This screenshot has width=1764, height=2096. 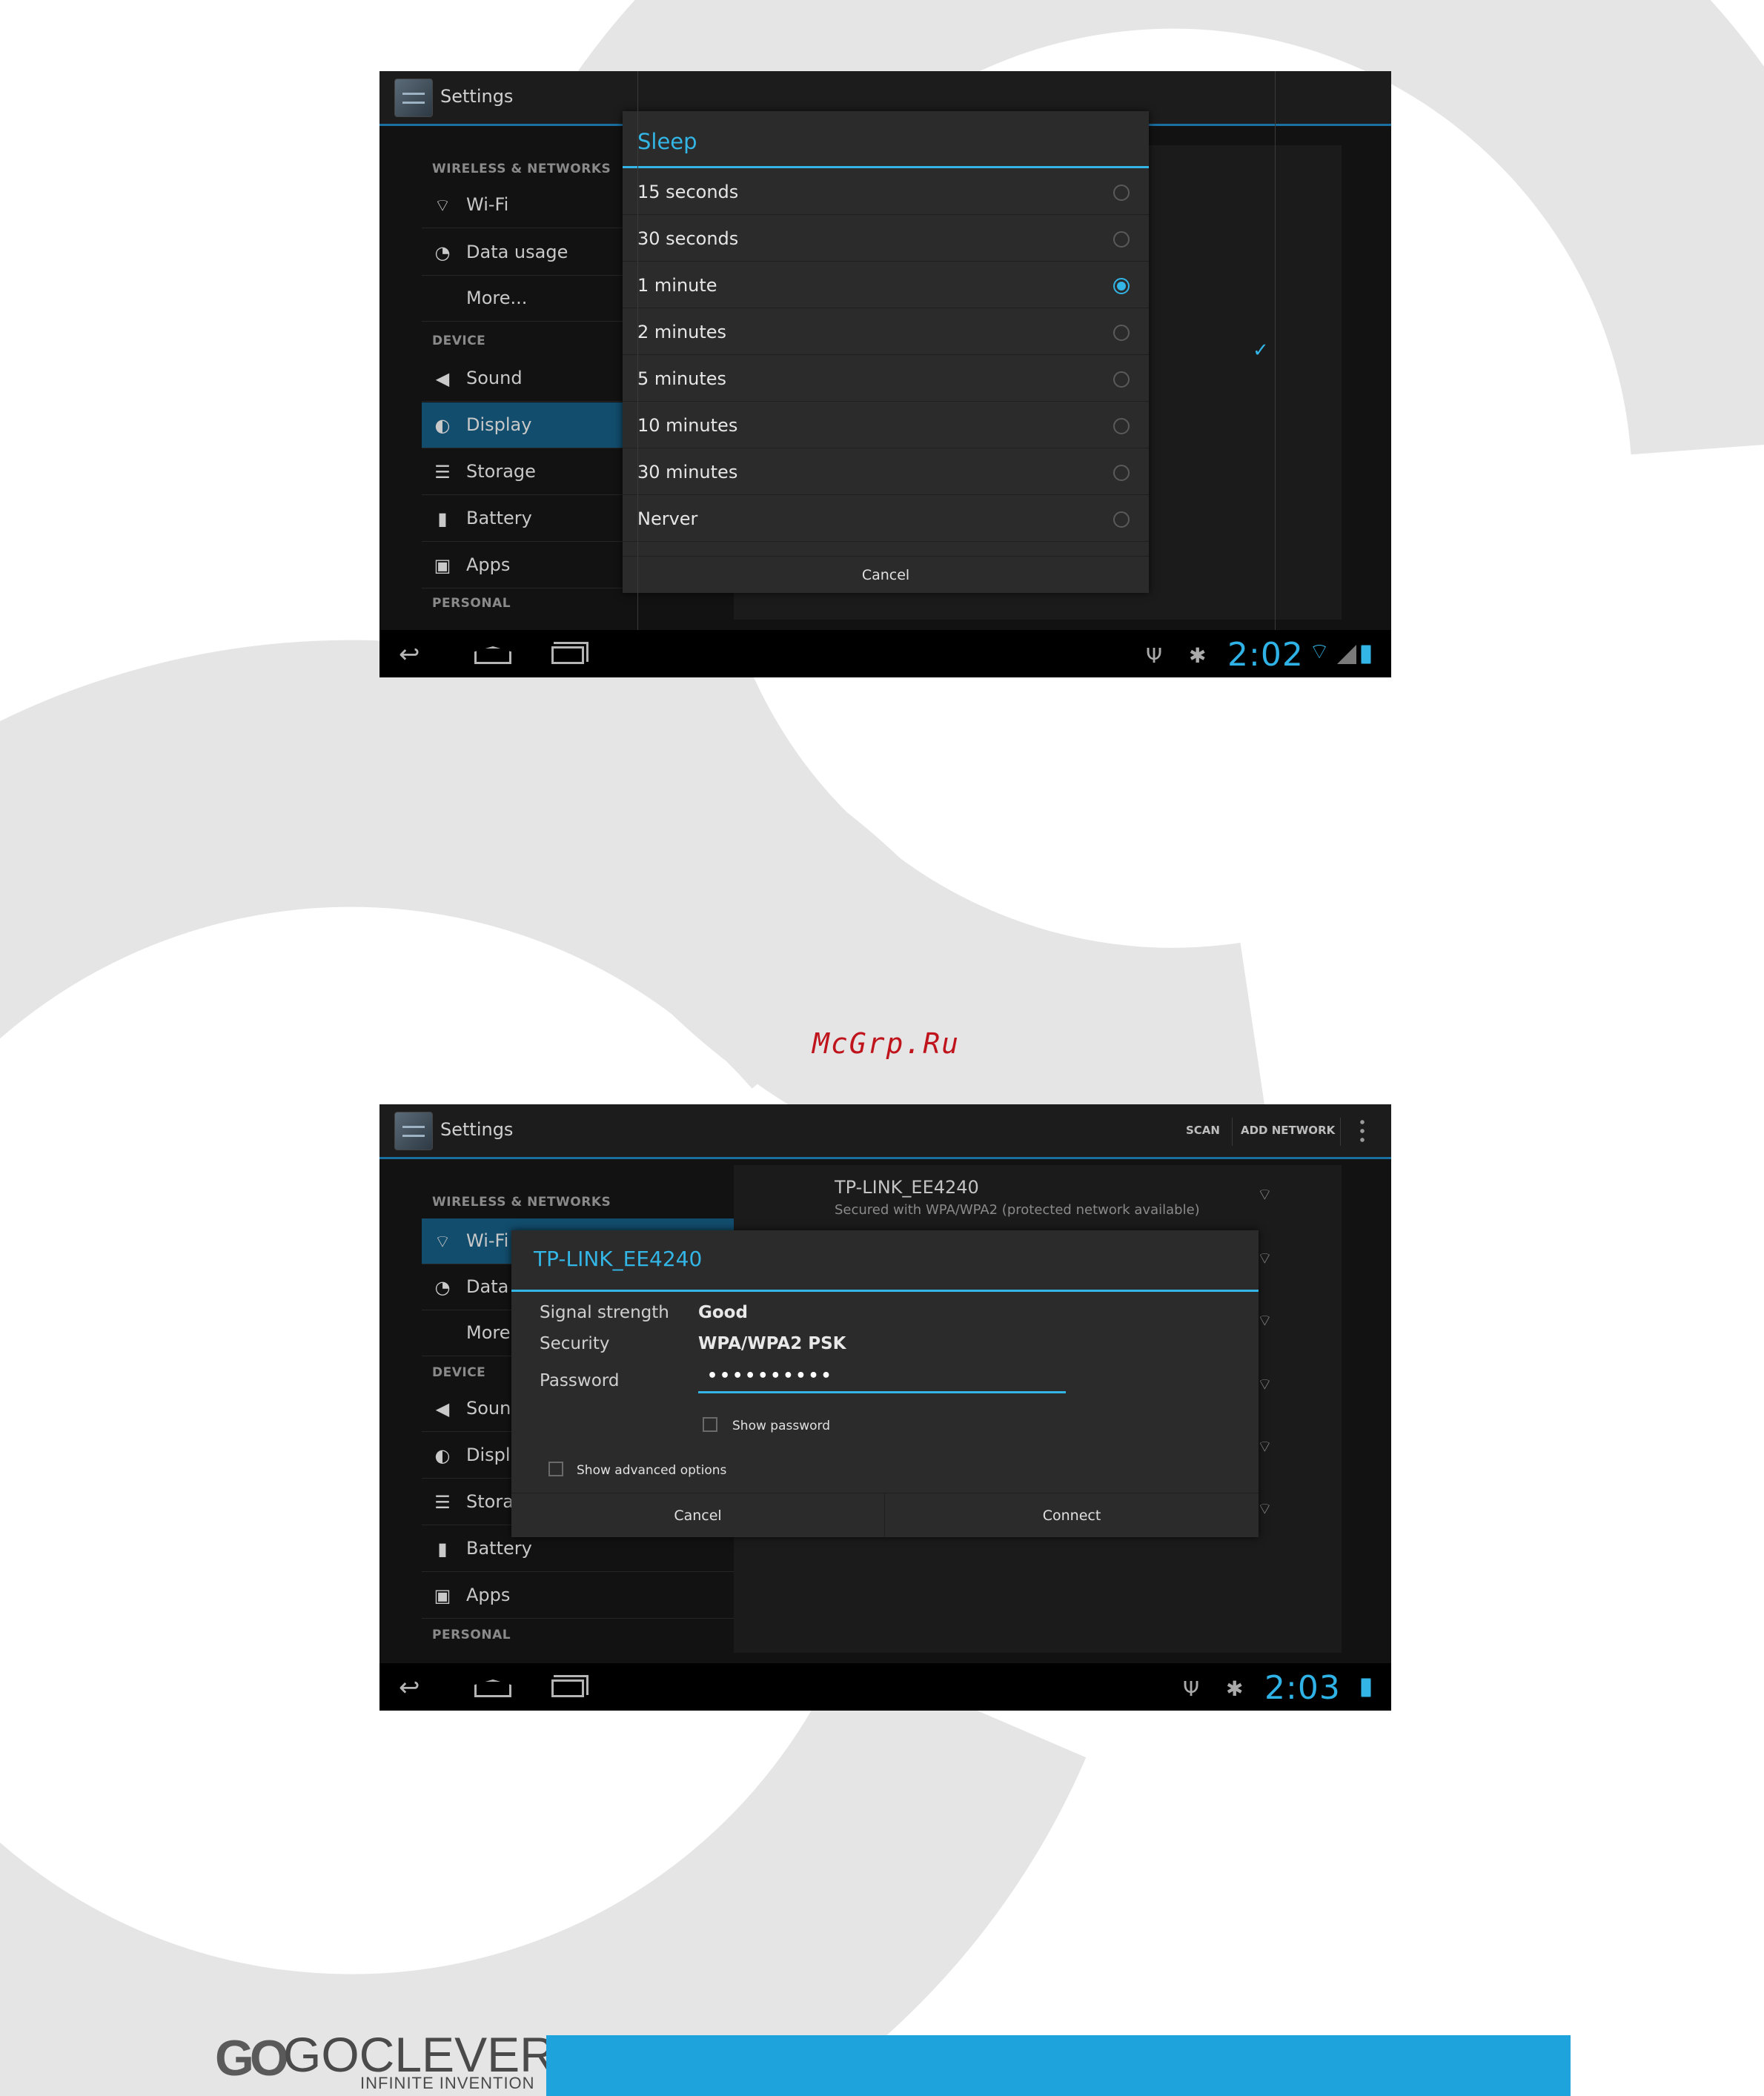 I want to click on radio-button-selected, so click(x=1121, y=286).